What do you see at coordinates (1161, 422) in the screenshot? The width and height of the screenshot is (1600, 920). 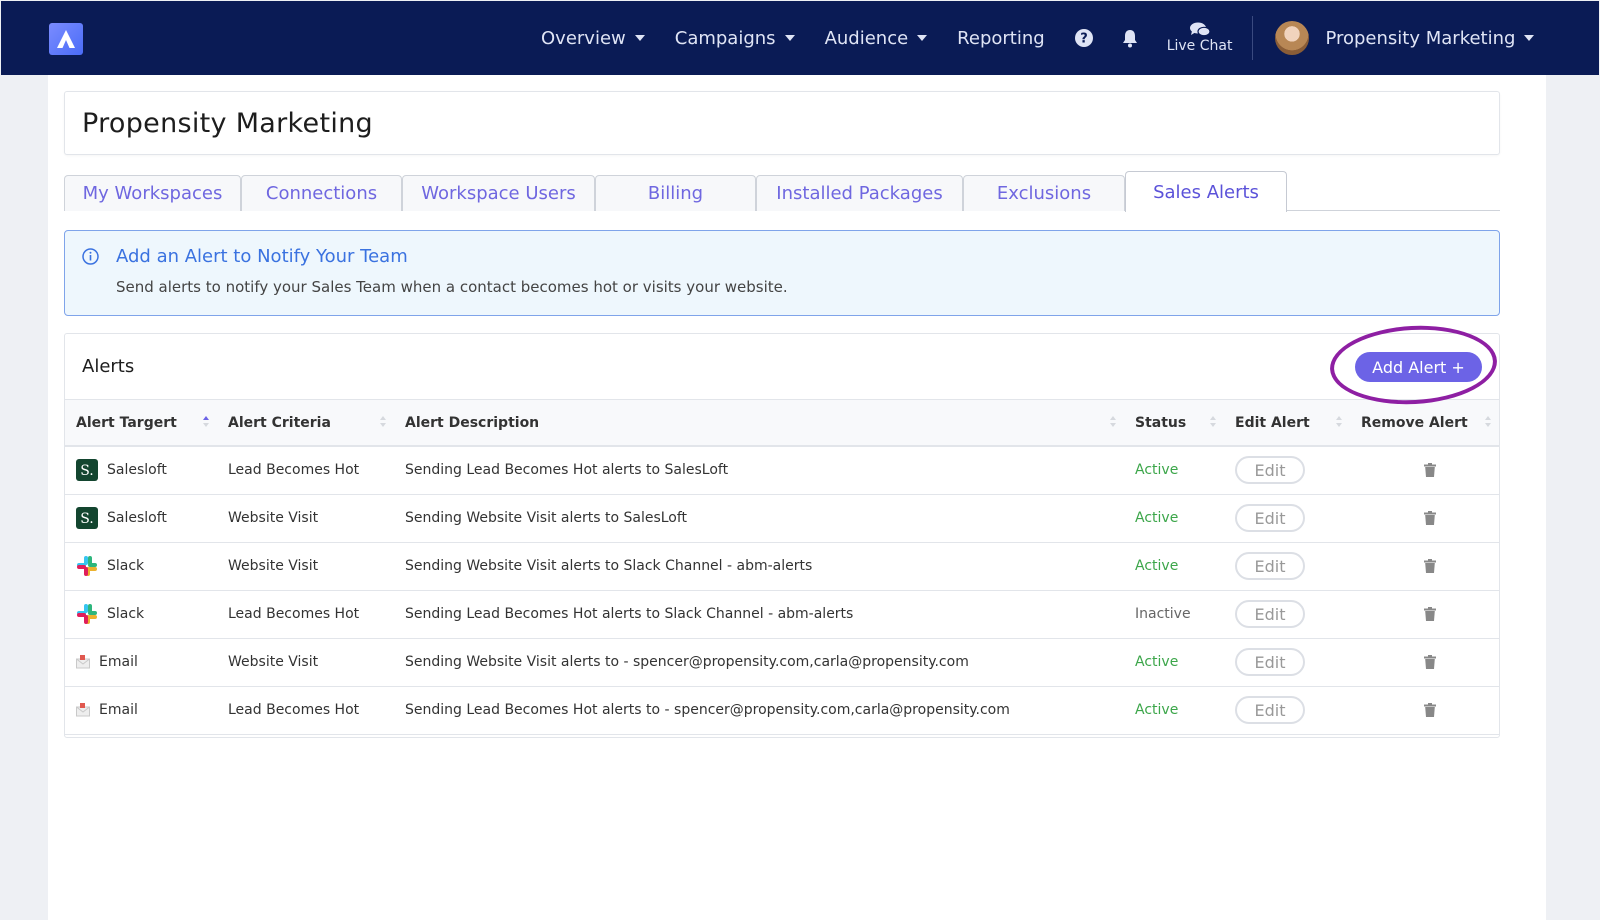 I see `column-header-label: Status` at bounding box center [1161, 422].